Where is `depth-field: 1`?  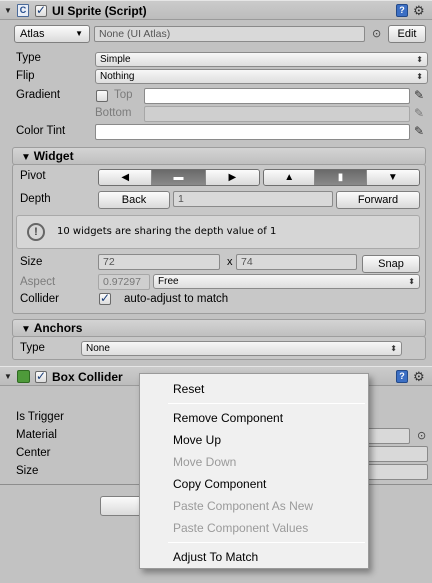
depth-field: 1 is located at coordinates (253, 199).